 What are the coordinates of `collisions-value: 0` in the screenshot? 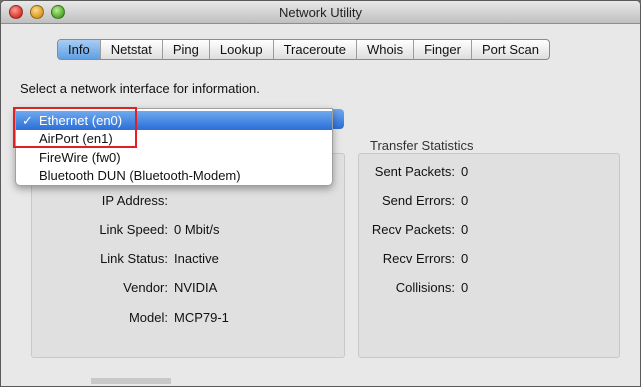 It's located at (465, 287).